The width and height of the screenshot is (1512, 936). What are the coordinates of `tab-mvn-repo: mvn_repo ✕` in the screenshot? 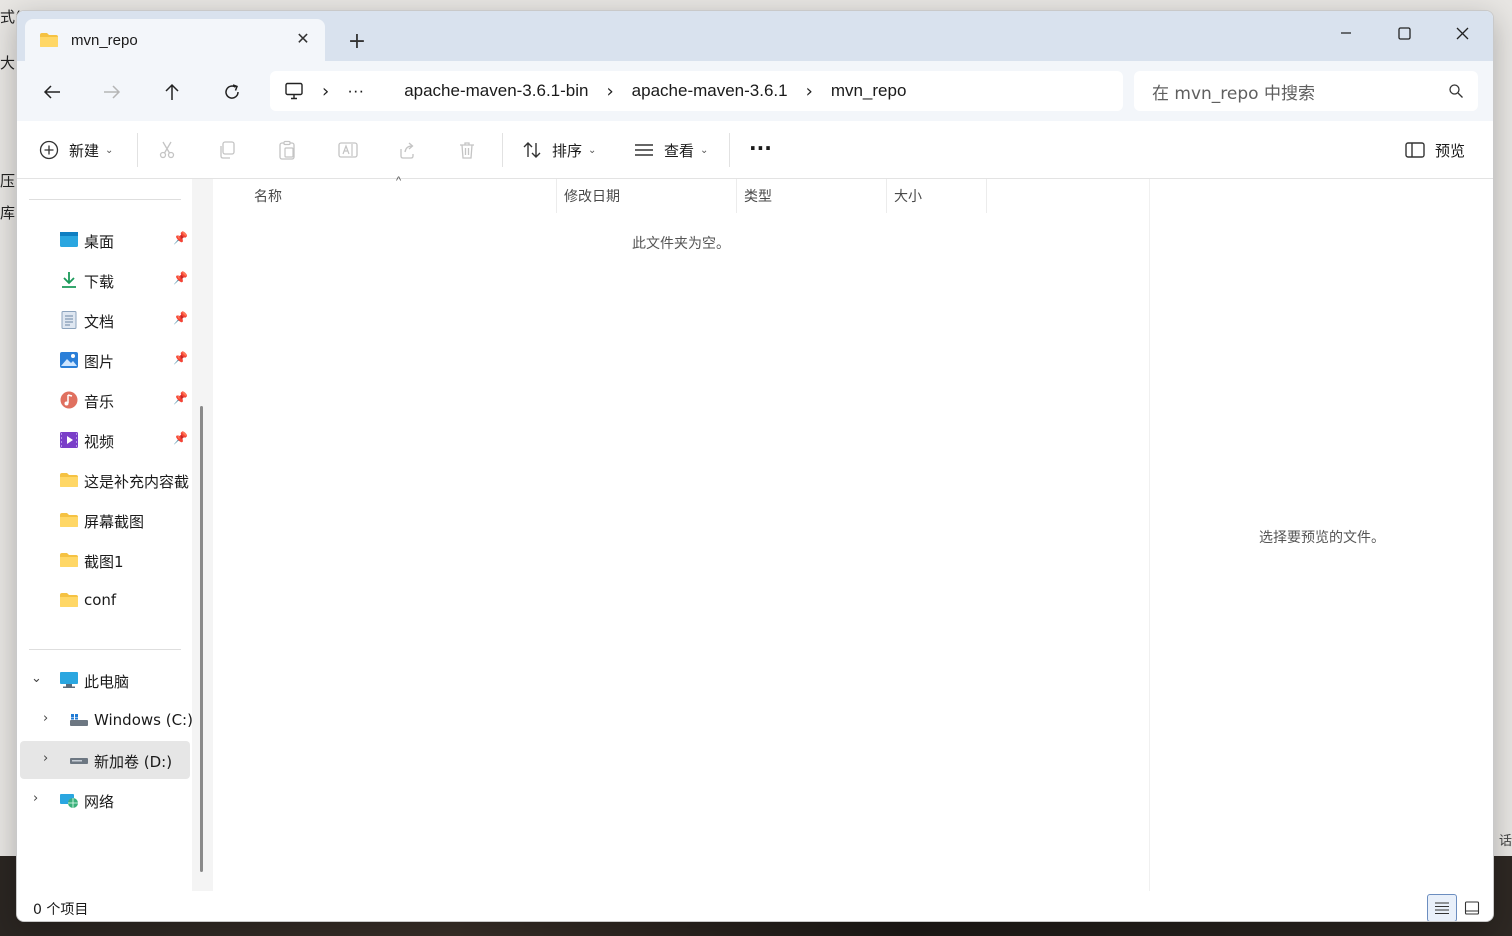 It's located at (175, 40).